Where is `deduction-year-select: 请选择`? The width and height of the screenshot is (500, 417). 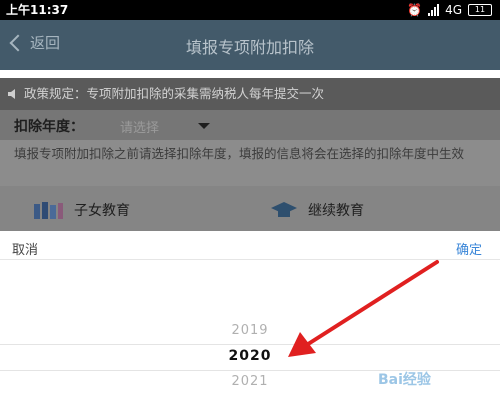
deduction-year-select: 请选择 is located at coordinates (139, 126).